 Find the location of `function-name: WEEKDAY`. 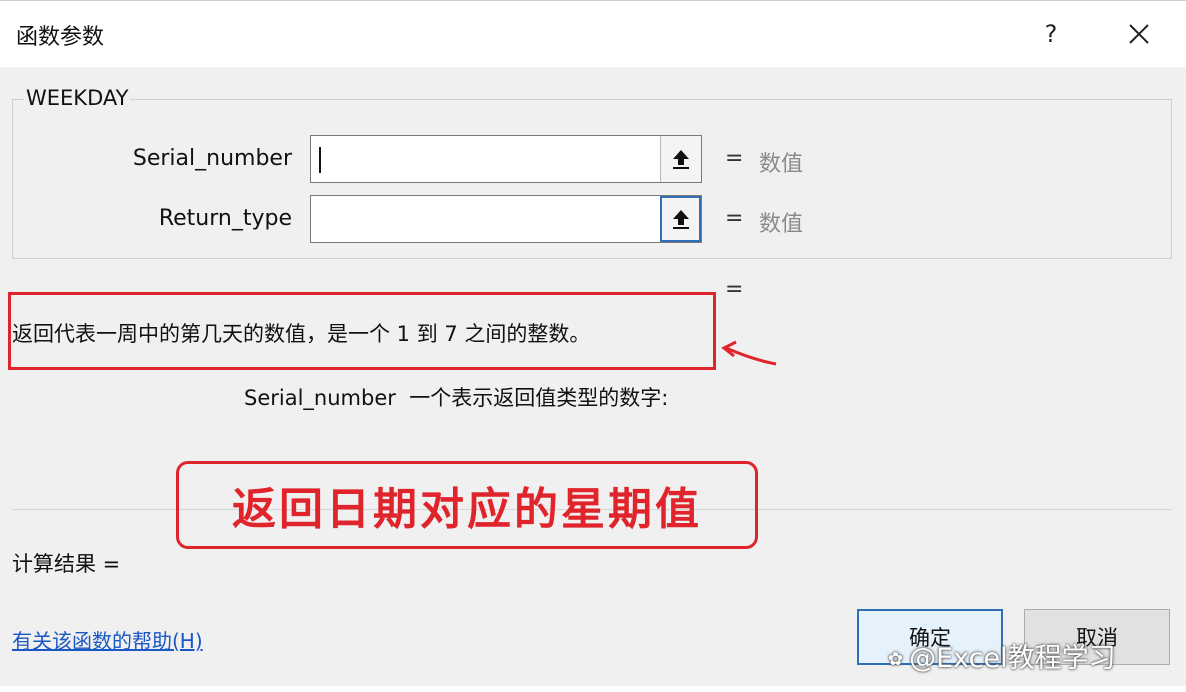

function-name: WEEKDAY is located at coordinates (77, 98).